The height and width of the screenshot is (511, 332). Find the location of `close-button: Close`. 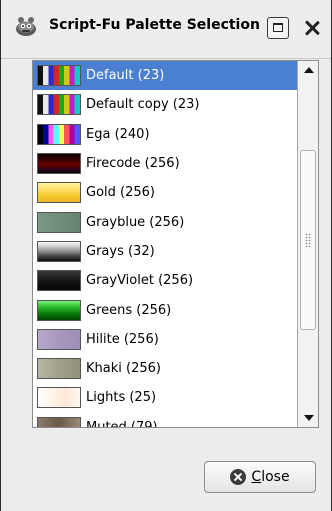

close-button: Close is located at coordinates (260, 477).